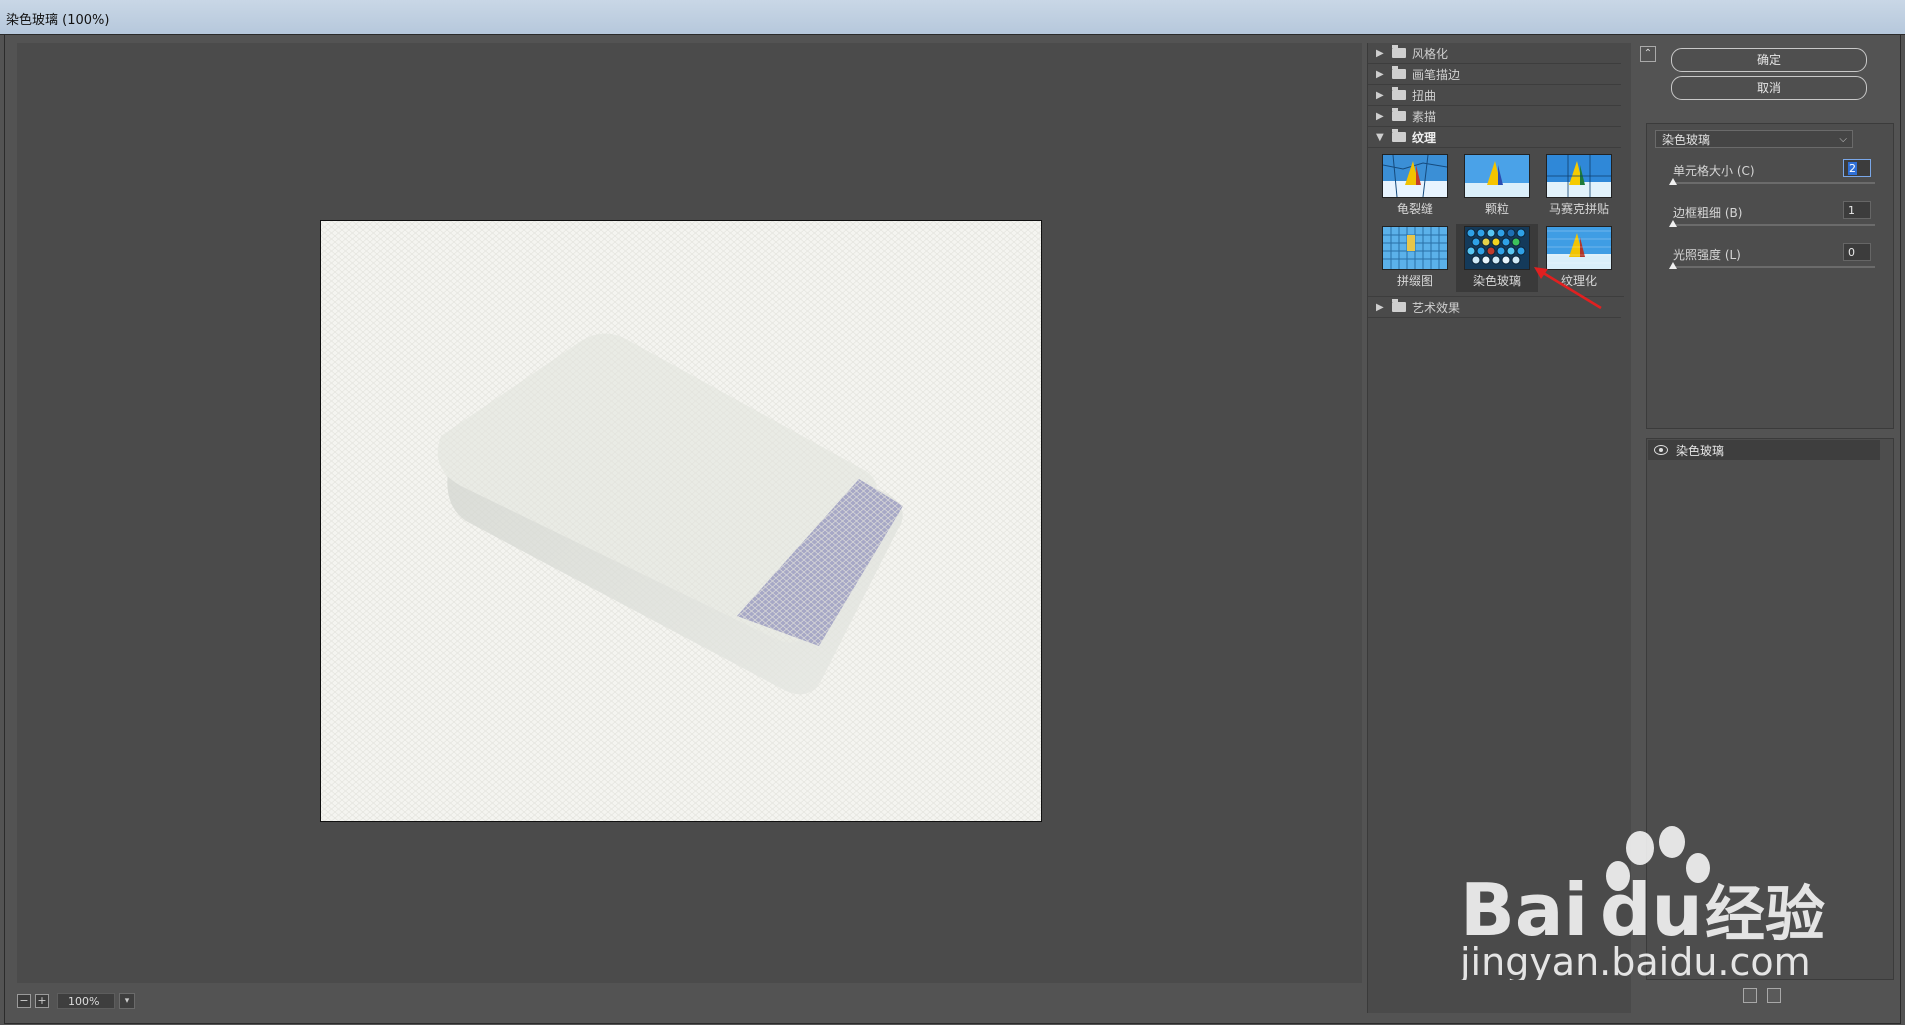  Describe the element at coordinates (58, 20) in the screenshot. I see `window-title: 染色玻璃 (100%)` at that location.